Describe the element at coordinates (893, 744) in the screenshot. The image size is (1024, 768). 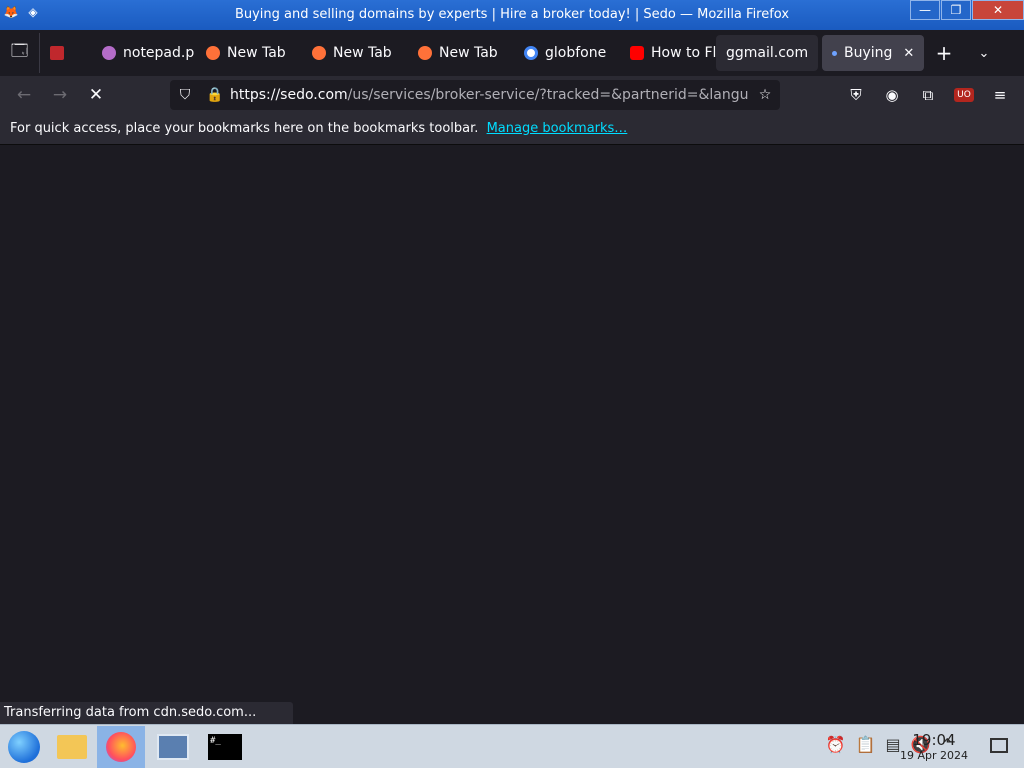
I see `battery-icon: ▤` at that location.